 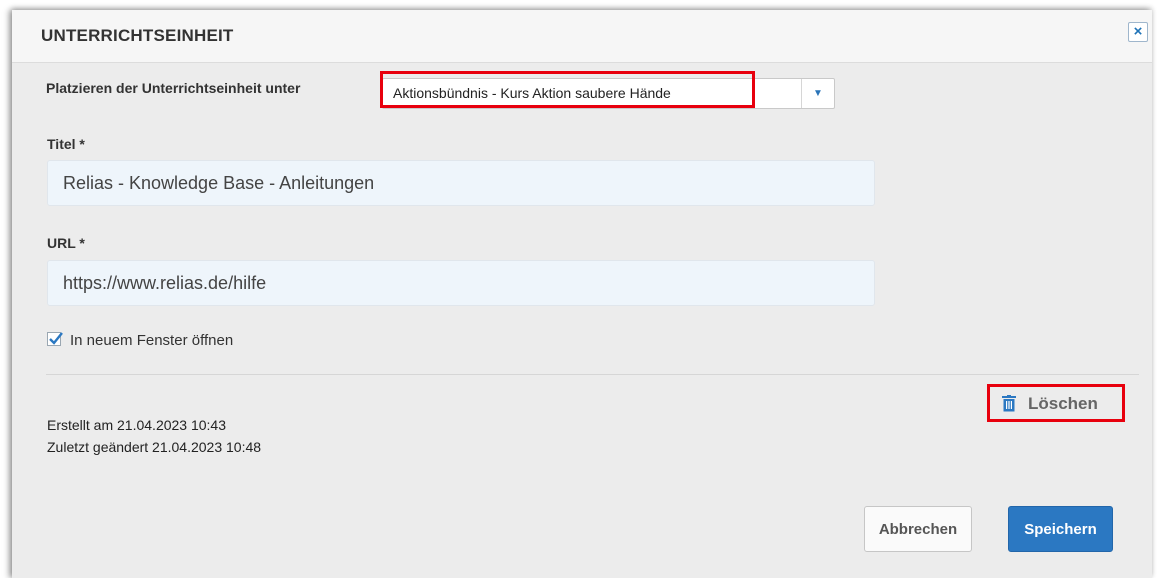 I want to click on checkmark-icon, so click(x=56, y=338).